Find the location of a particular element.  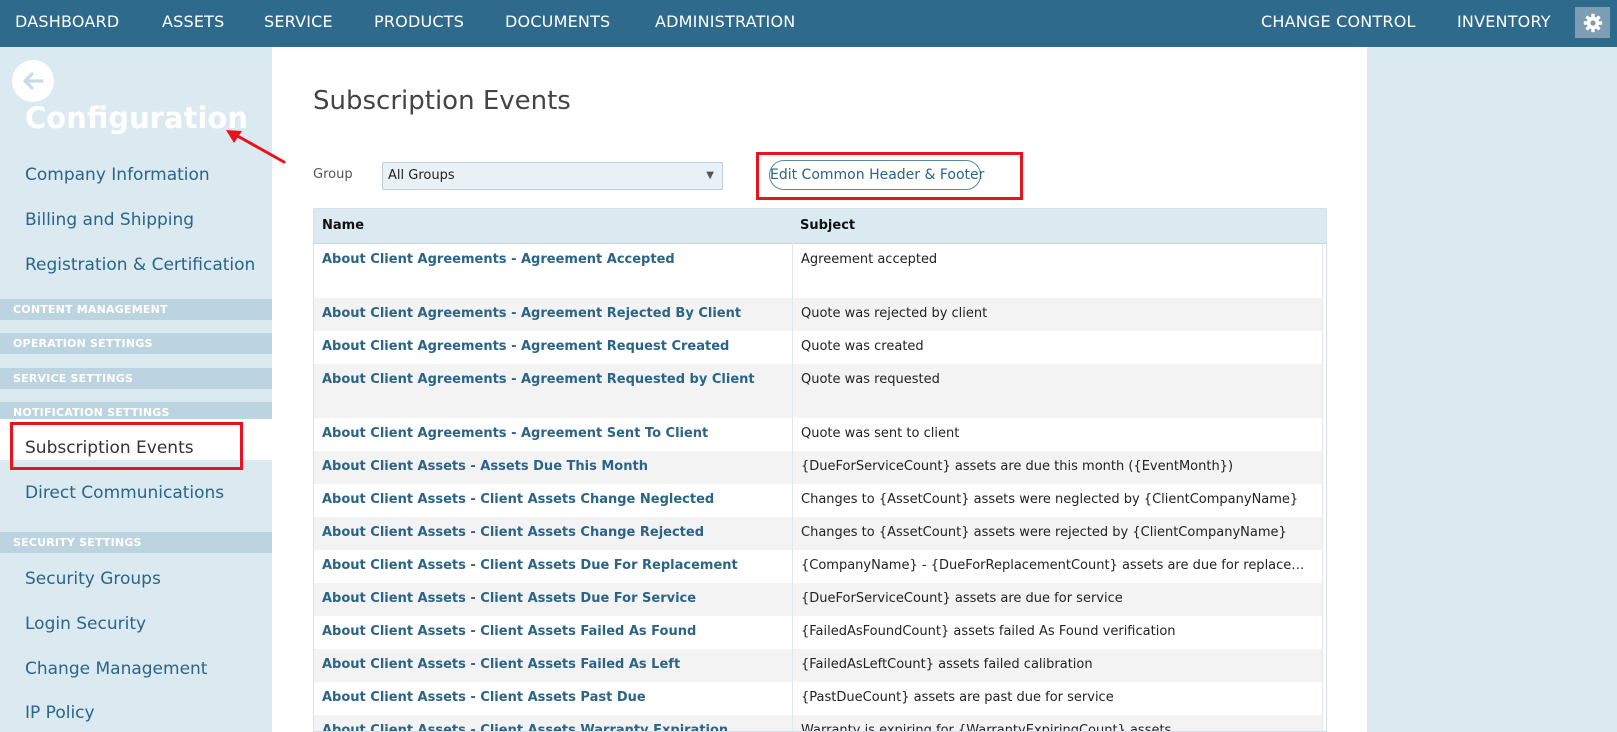

sidebar-section-security-settings: SECURITY SETTINGS is located at coordinates (136, 542).